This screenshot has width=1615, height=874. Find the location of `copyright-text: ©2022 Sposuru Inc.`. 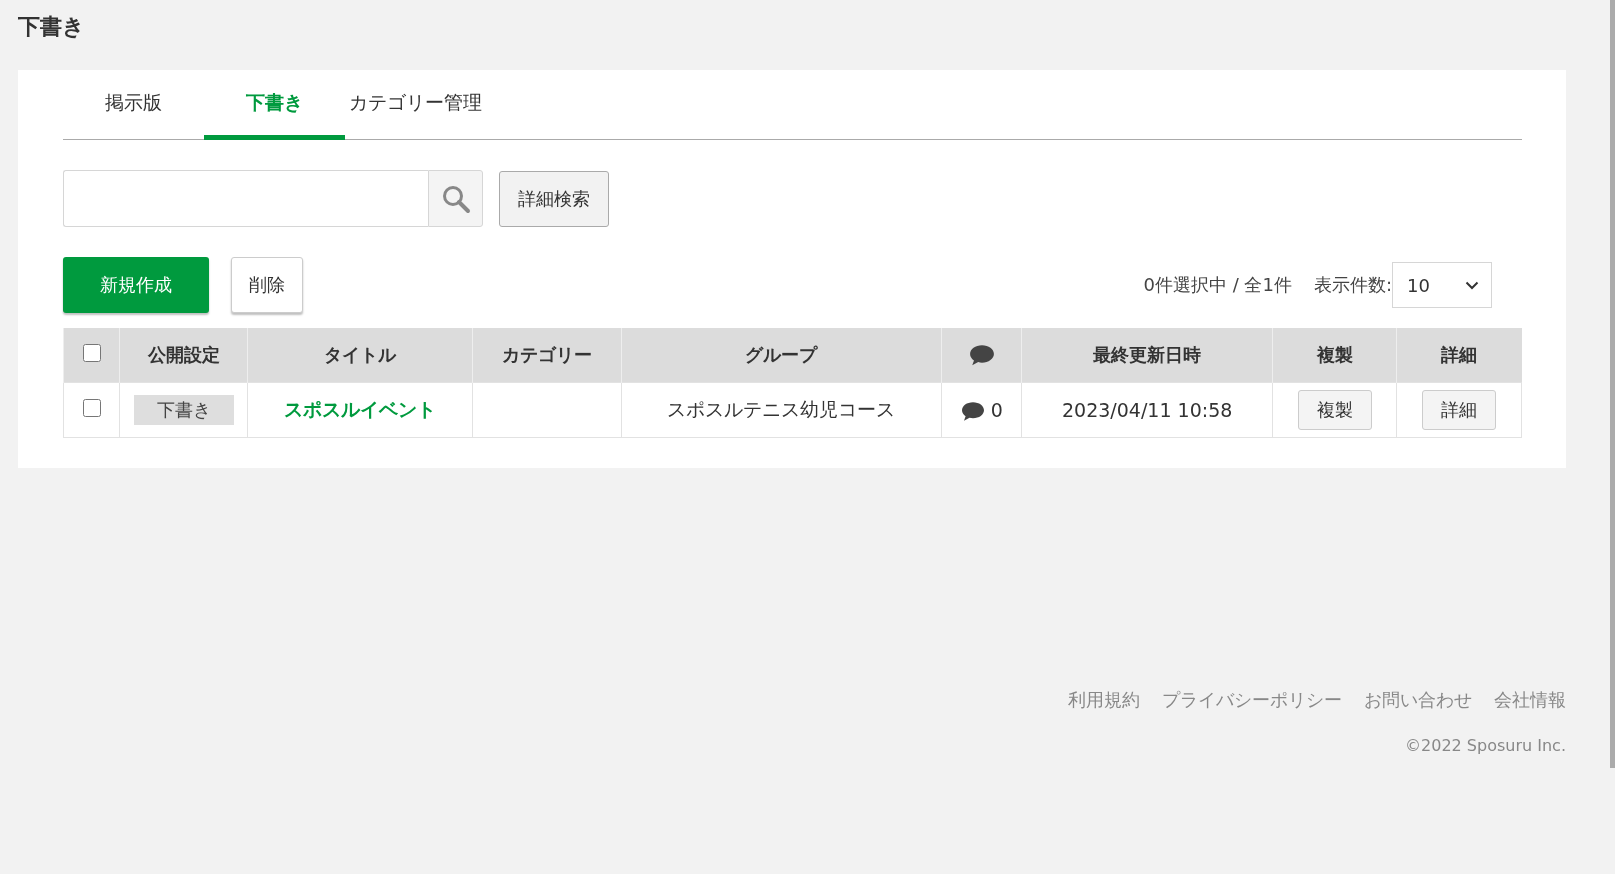

copyright-text: ©2022 Sposuru Inc. is located at coordinates (1485, 745).